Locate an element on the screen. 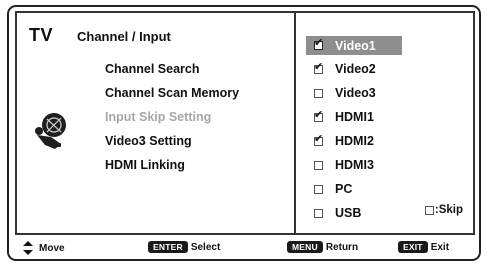  footer-guide: Move ENTER Select MENU Return EXIT Exit is located at coordinates (244, 248).